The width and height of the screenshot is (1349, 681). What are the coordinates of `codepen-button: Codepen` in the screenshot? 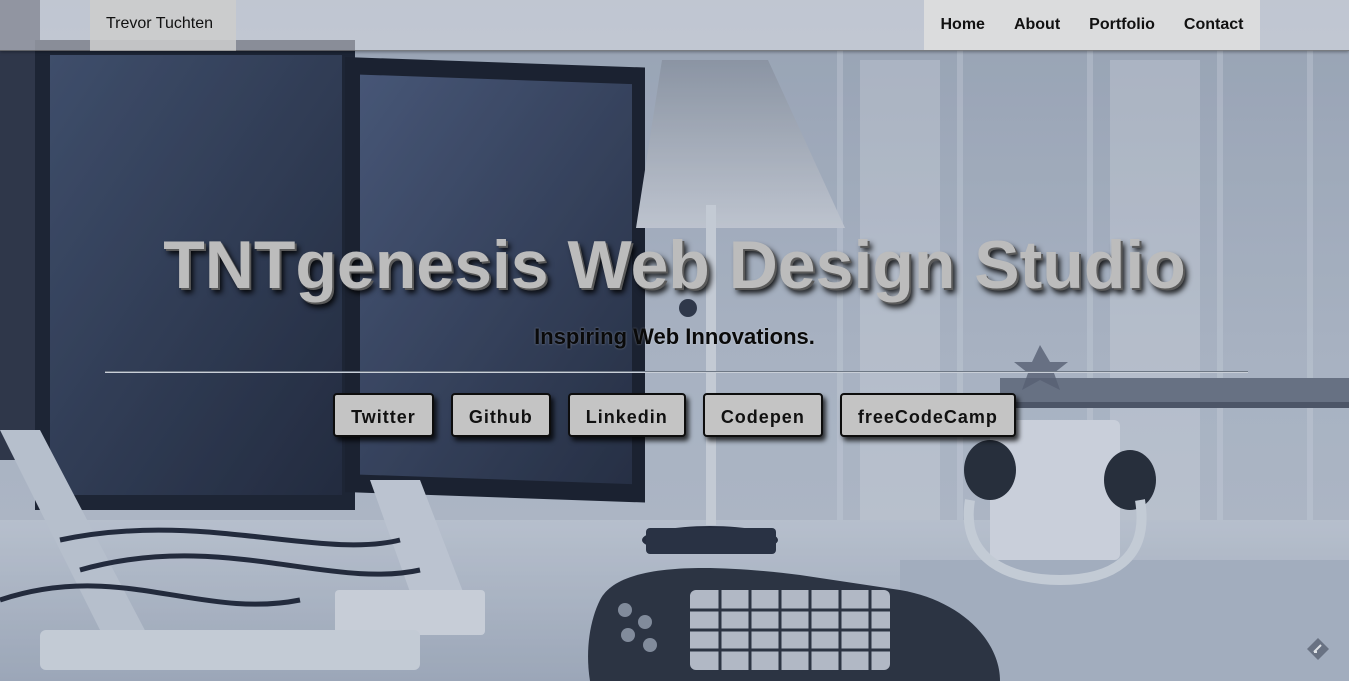 It's located at (762, 415).